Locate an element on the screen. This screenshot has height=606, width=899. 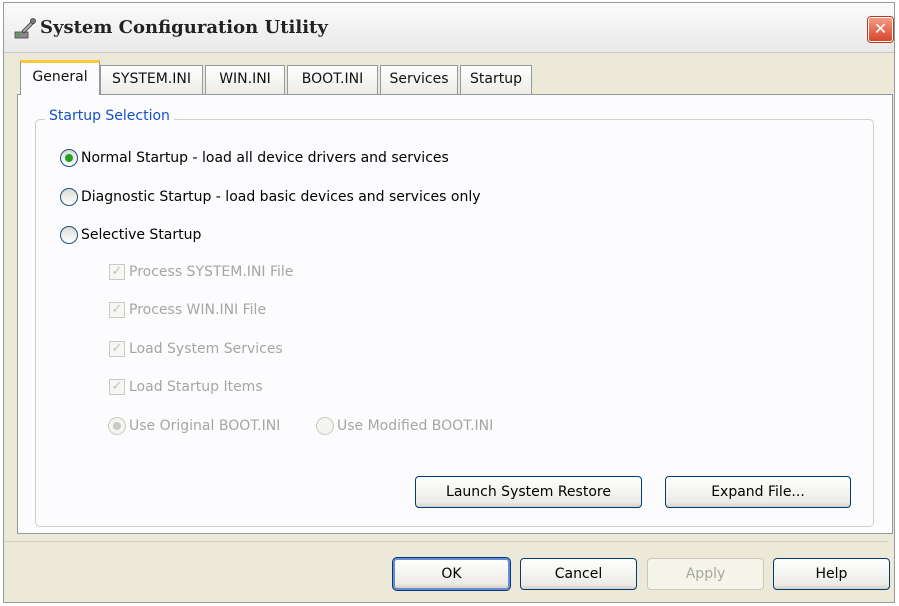
process-system-ini-option: ✓ Process SYSTEM.INI File is located at coordinates (201, 272).